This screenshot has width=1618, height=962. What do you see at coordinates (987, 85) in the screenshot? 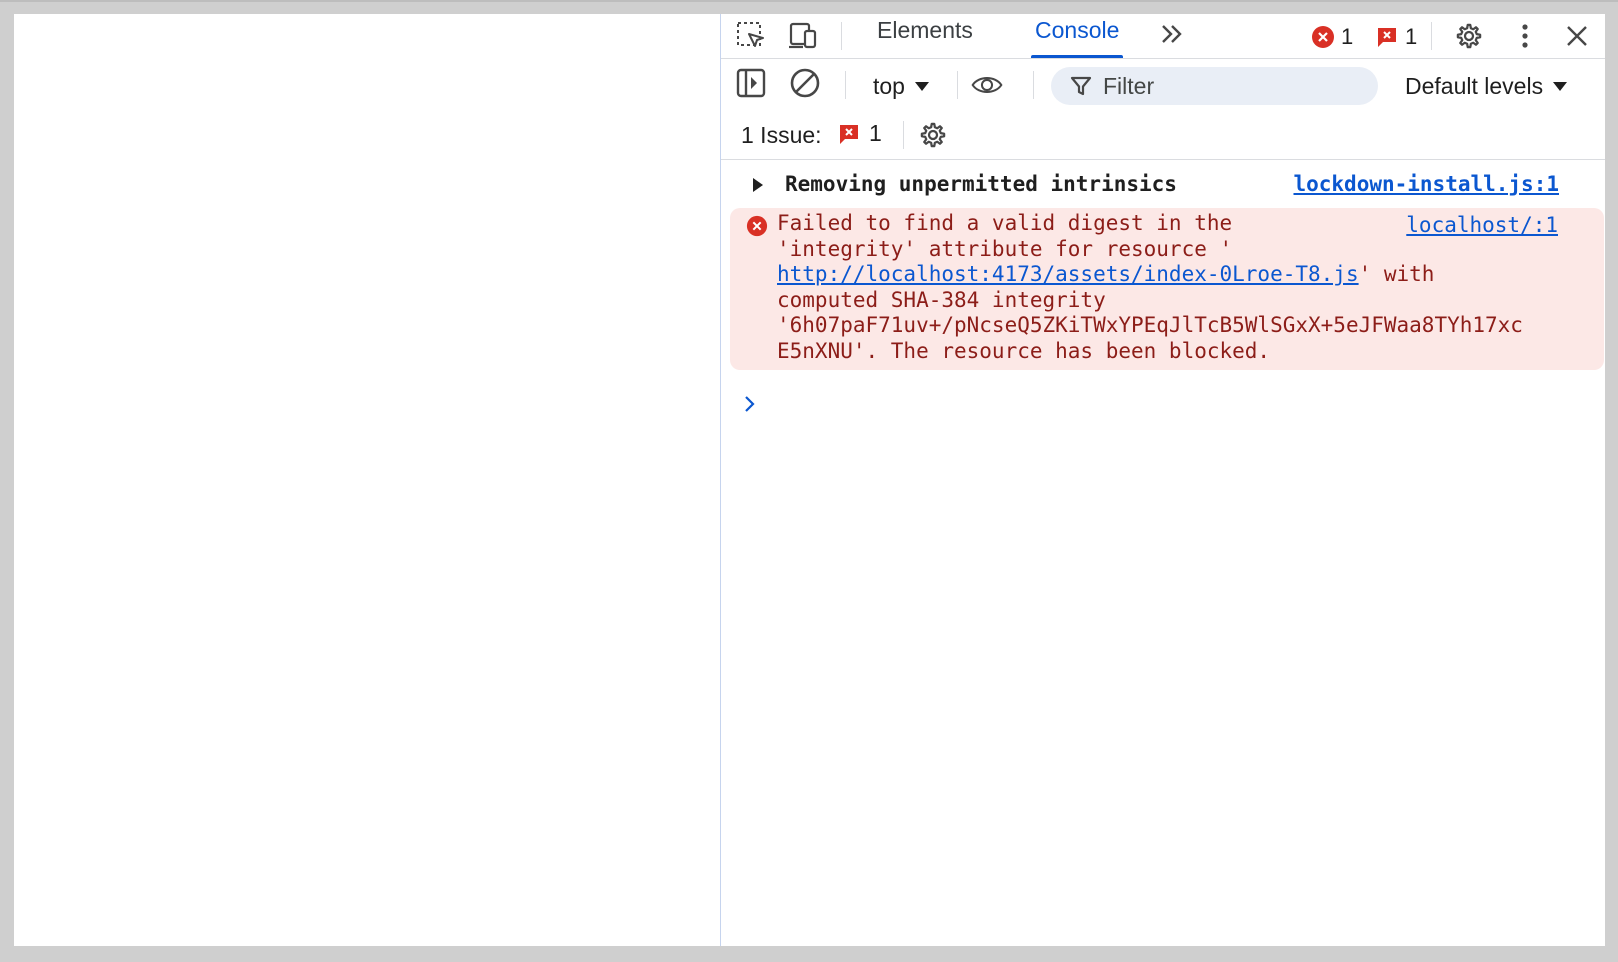
I see `live-expression-eye-icon` at bounding box center [987, 85].